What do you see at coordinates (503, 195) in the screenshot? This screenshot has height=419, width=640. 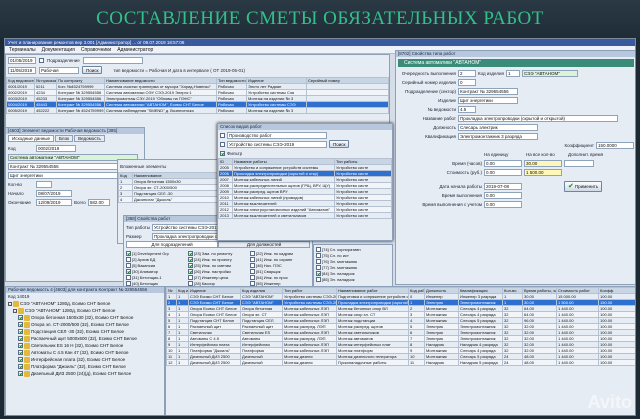 I see `end-work-input: 0.00` at bounding box center [503, 195].